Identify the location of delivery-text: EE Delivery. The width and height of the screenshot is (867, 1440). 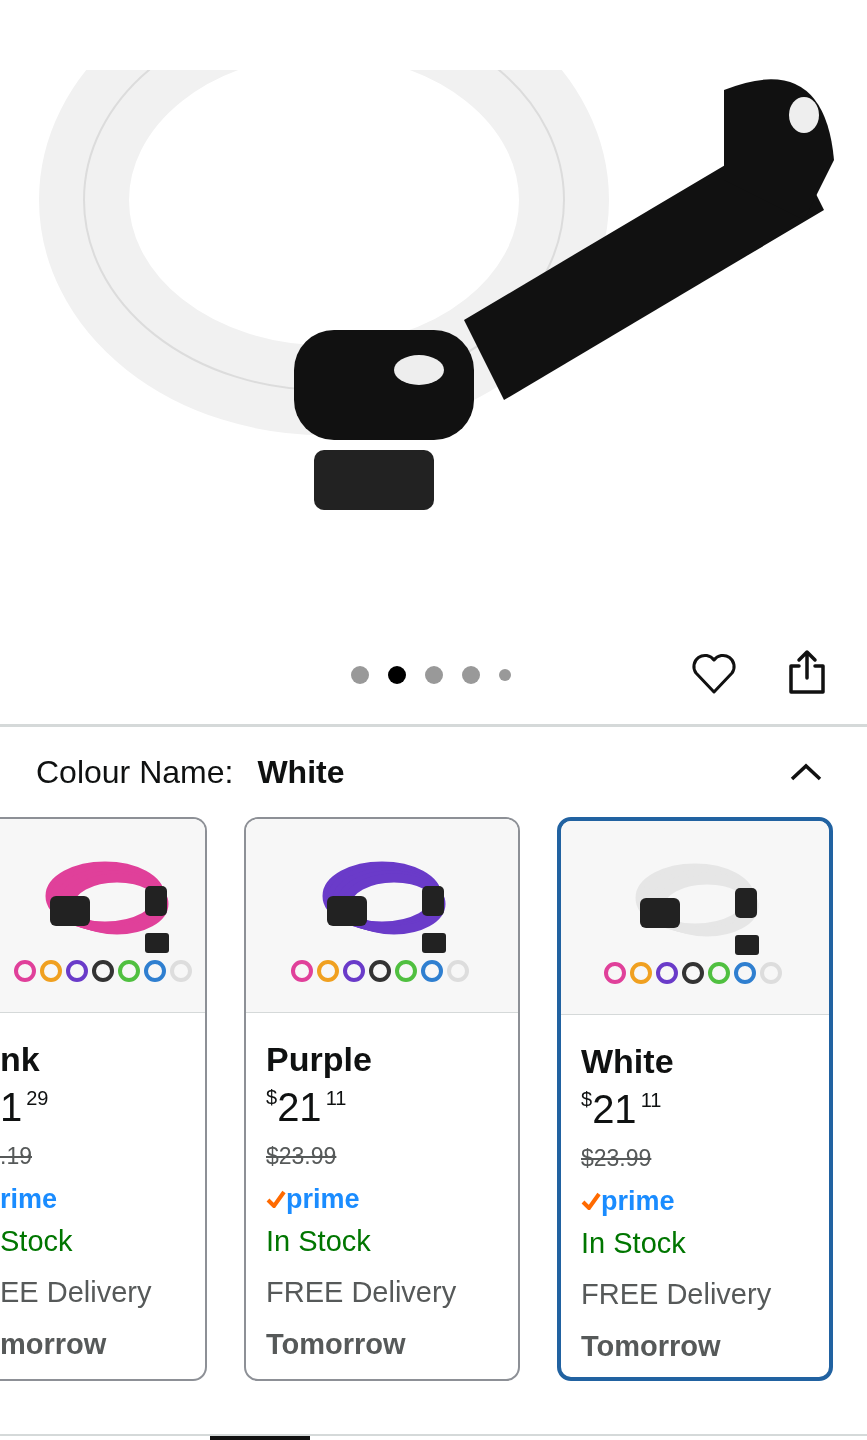
(76, 1292).